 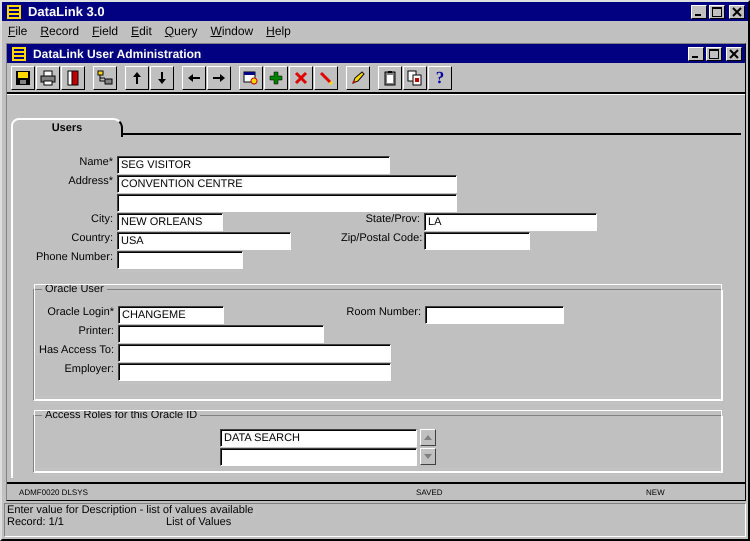 I want to click on copy-icon, so click(x=415, y=78).